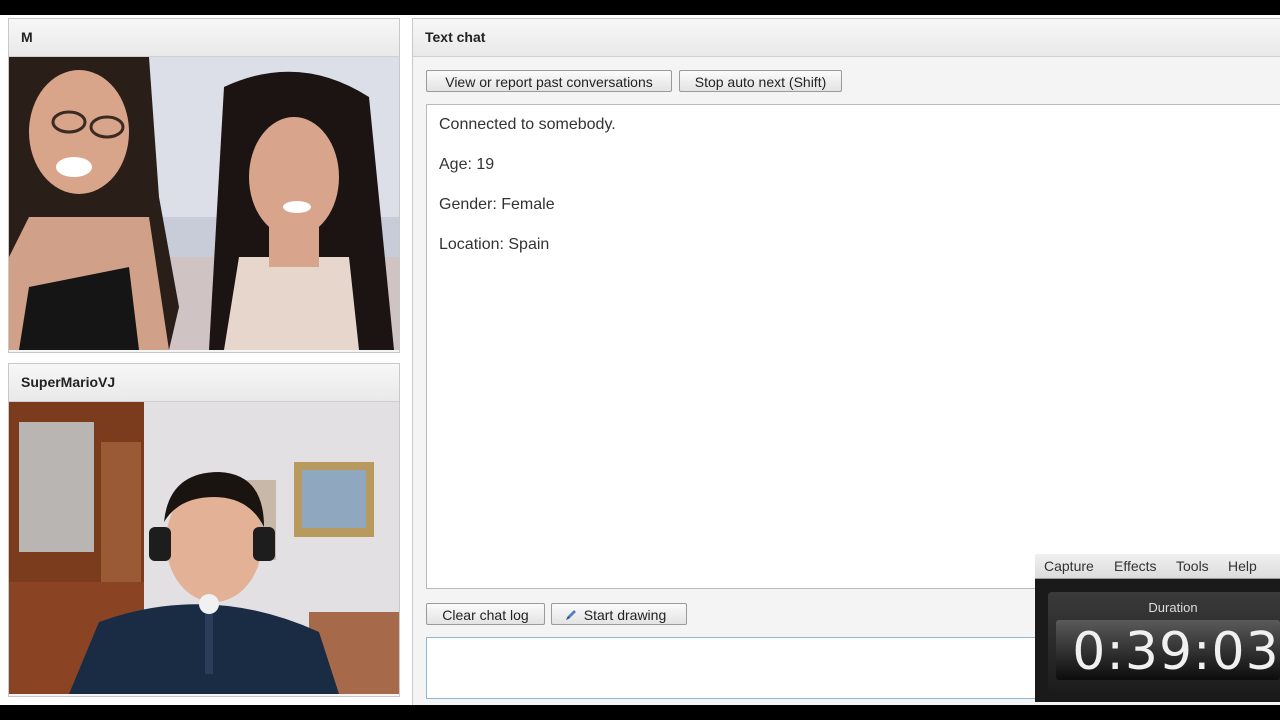  What do you see at coordinates (1157, 566) in the screenshot?
I see `recorder-menu-bar: Capture Effects Tools Help` at bounding box center [1157, 566].